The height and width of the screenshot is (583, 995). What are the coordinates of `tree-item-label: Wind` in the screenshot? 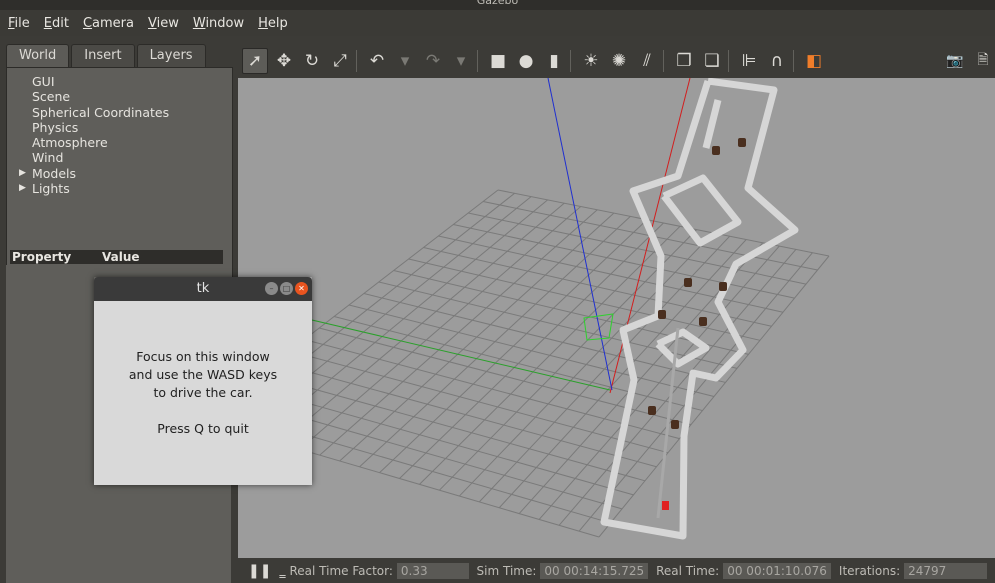 It's located at (48, 158).